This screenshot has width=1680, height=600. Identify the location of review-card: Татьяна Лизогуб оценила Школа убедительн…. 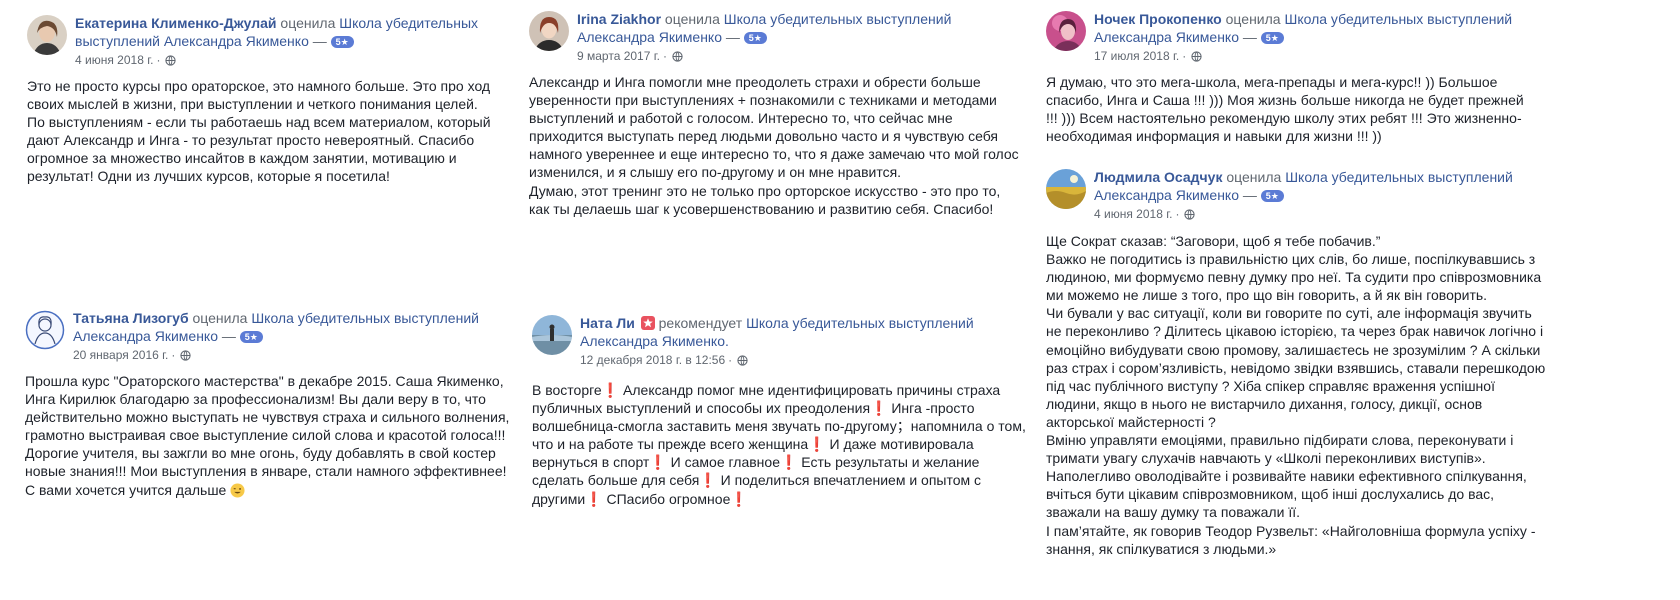
(272, 404).